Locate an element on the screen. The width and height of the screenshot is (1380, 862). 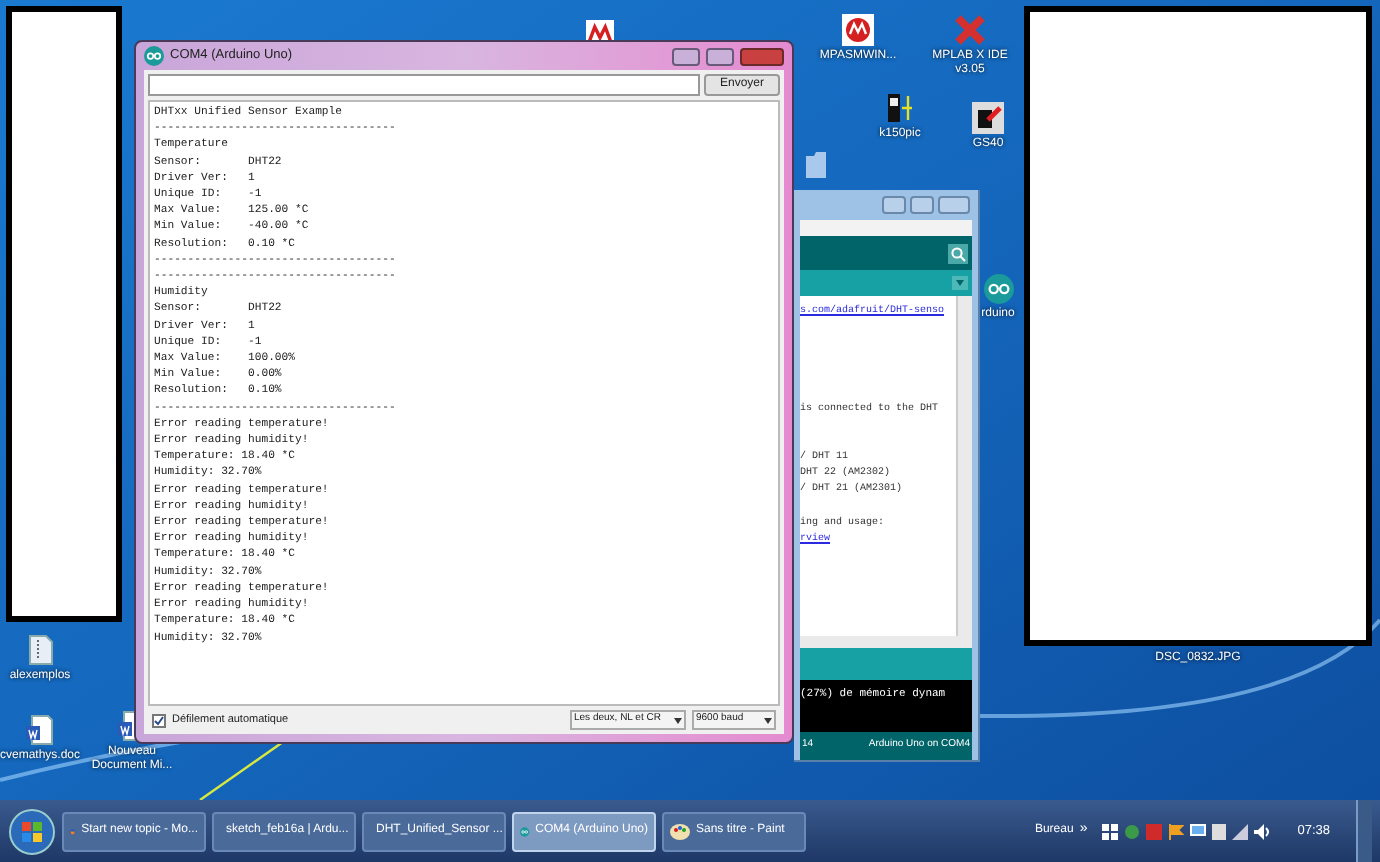
start-button is located at coordinates (32, 831).